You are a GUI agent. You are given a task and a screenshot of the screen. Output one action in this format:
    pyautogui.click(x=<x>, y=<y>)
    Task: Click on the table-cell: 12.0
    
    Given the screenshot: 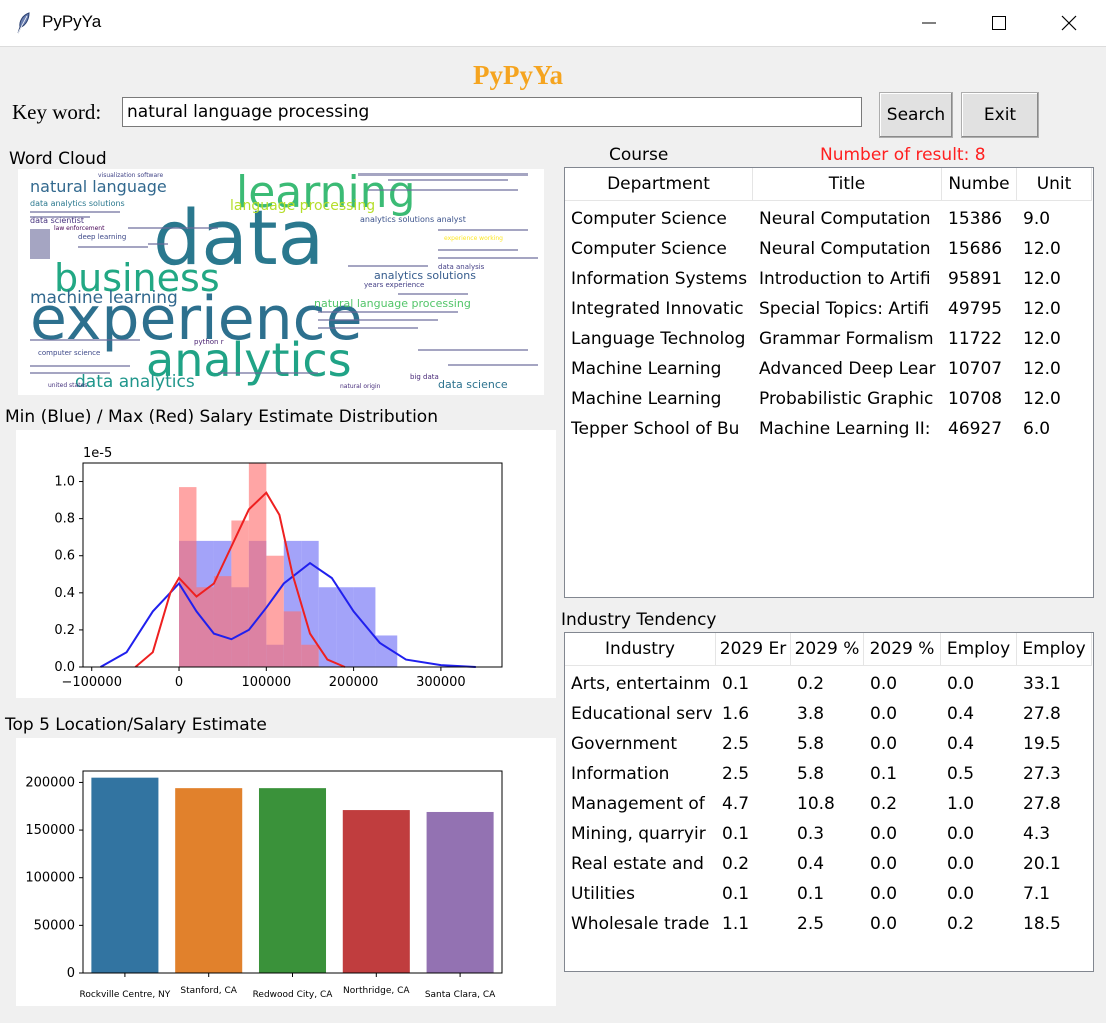 What is the action you would take?
    pyautogui.click(x=1042, y=249)
    